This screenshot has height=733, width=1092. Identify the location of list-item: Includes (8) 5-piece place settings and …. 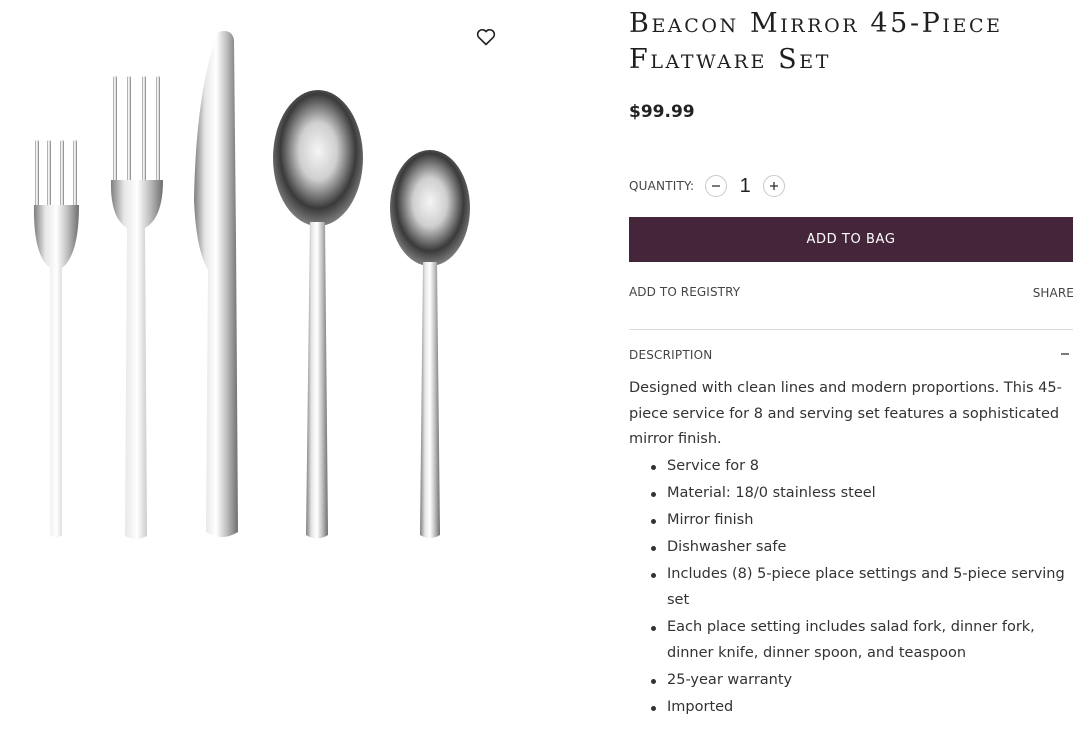
(860, 587).